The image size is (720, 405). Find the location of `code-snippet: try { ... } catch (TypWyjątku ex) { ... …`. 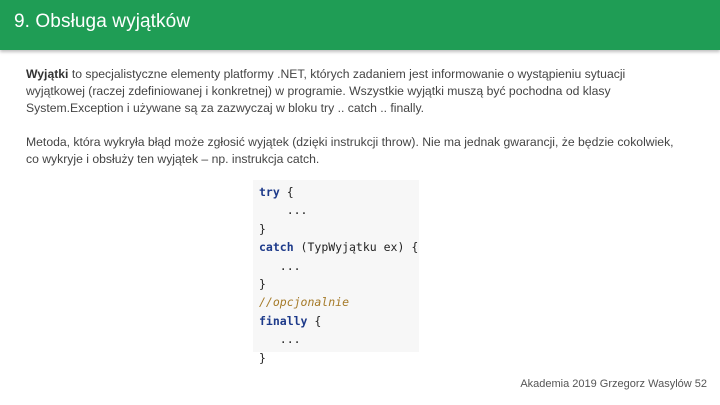

code-snippet: try { ... } catch (TypWyjątku ex) { ... … is located at coordinates (336, 272).